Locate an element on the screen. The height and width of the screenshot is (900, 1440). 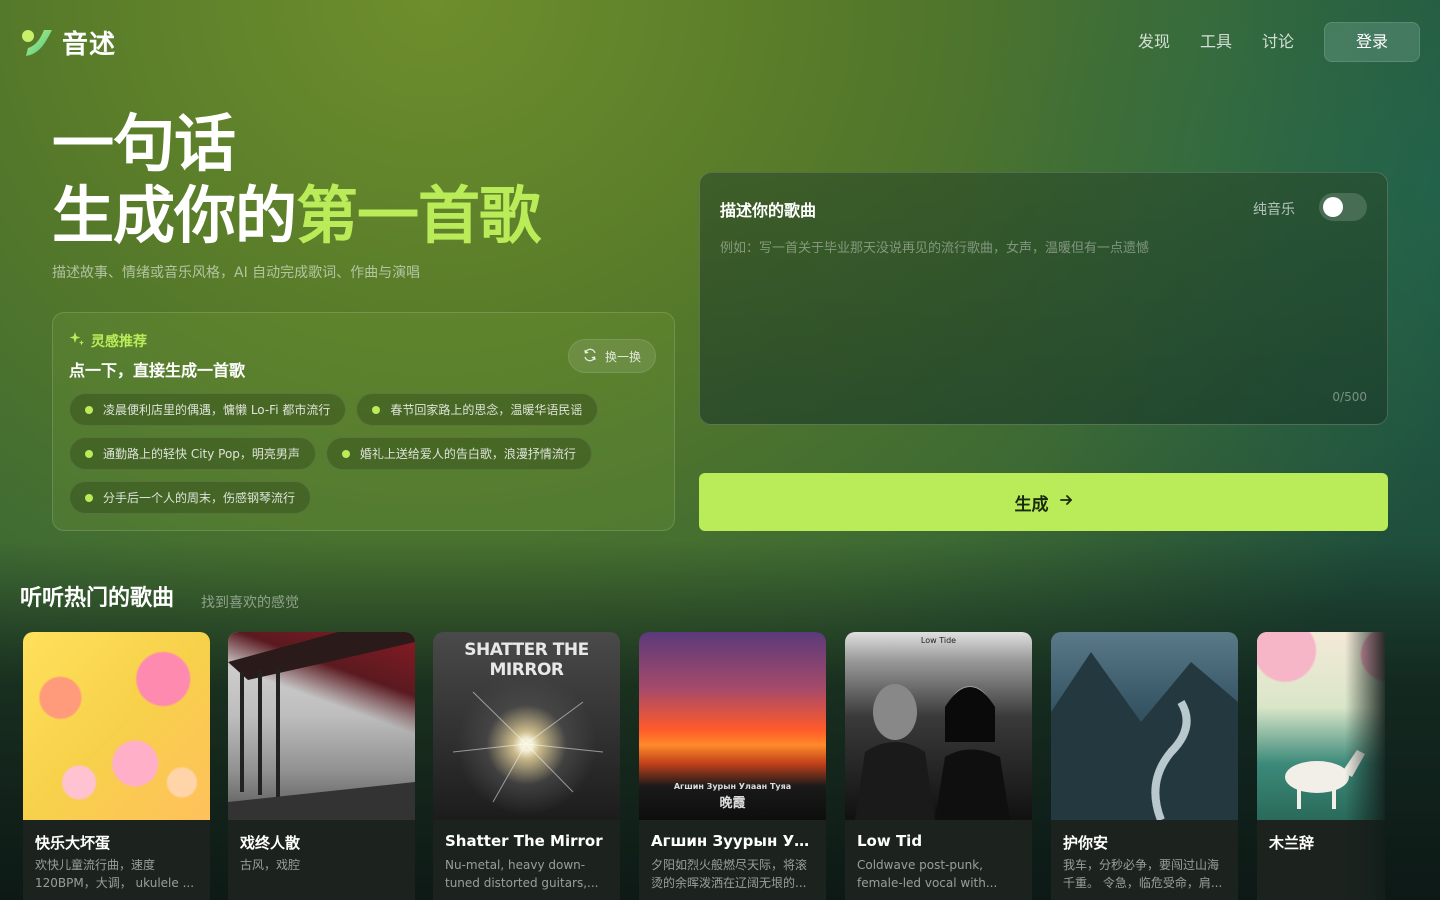
chip-label: 通勤路上的轻快 City Pop，明亮男声 is located at coordinates (201, 454).